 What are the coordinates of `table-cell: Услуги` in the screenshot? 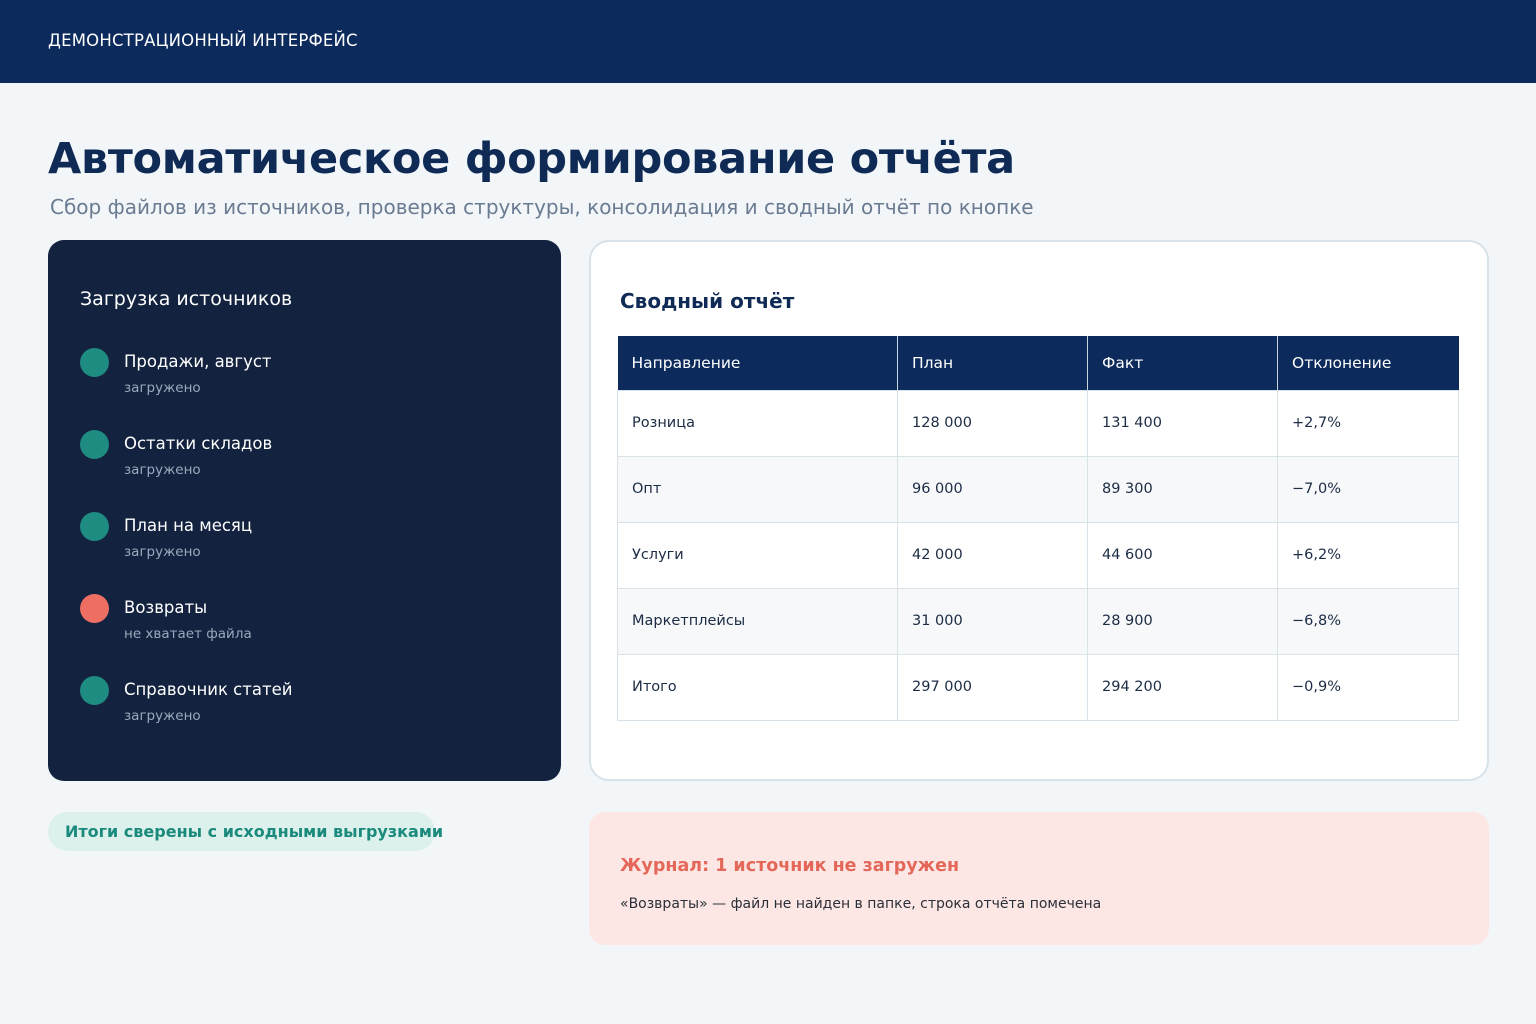 It's located at (757, 555).